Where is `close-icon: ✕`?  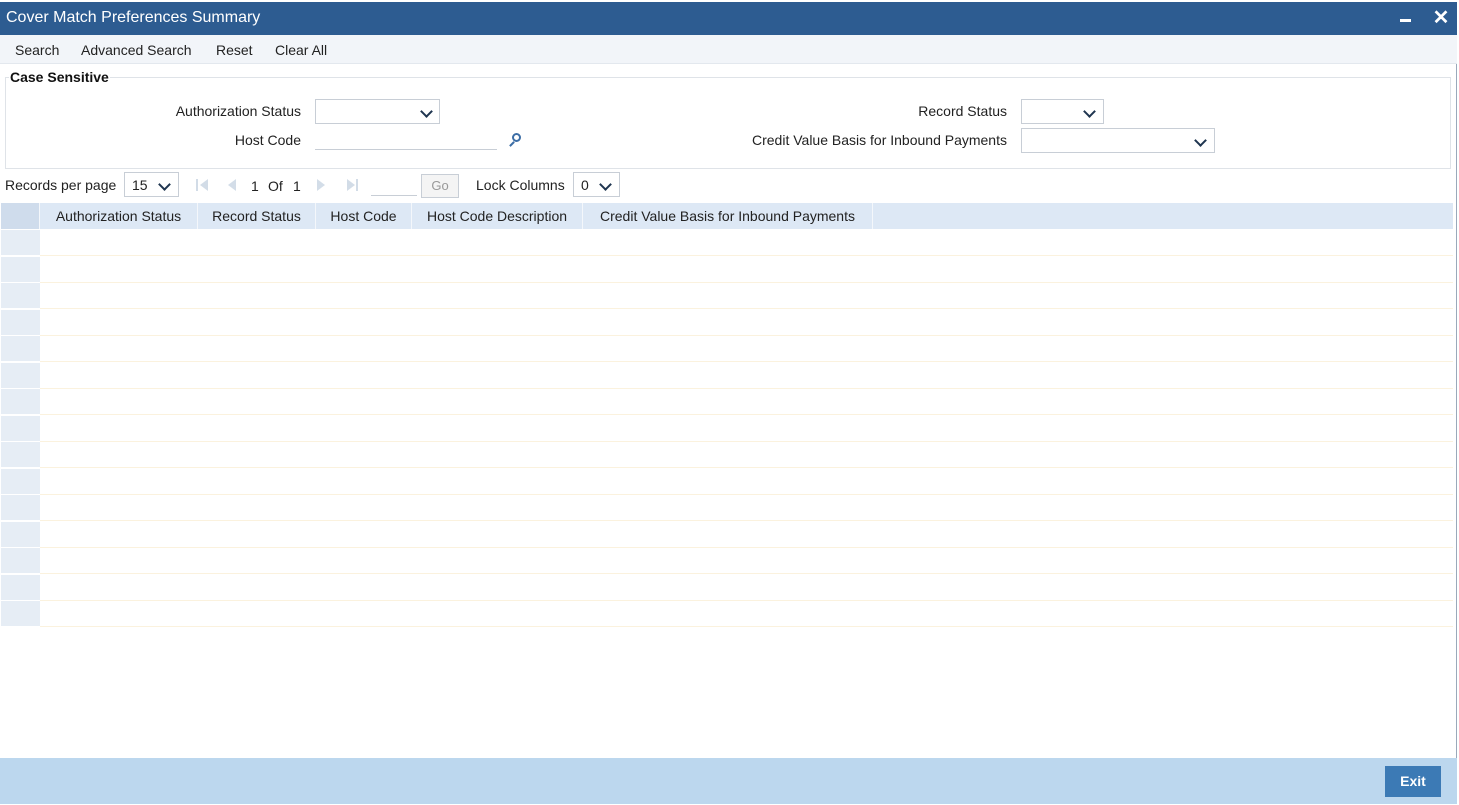 close-icon: ✕ is located at coordinates (1441, 18).